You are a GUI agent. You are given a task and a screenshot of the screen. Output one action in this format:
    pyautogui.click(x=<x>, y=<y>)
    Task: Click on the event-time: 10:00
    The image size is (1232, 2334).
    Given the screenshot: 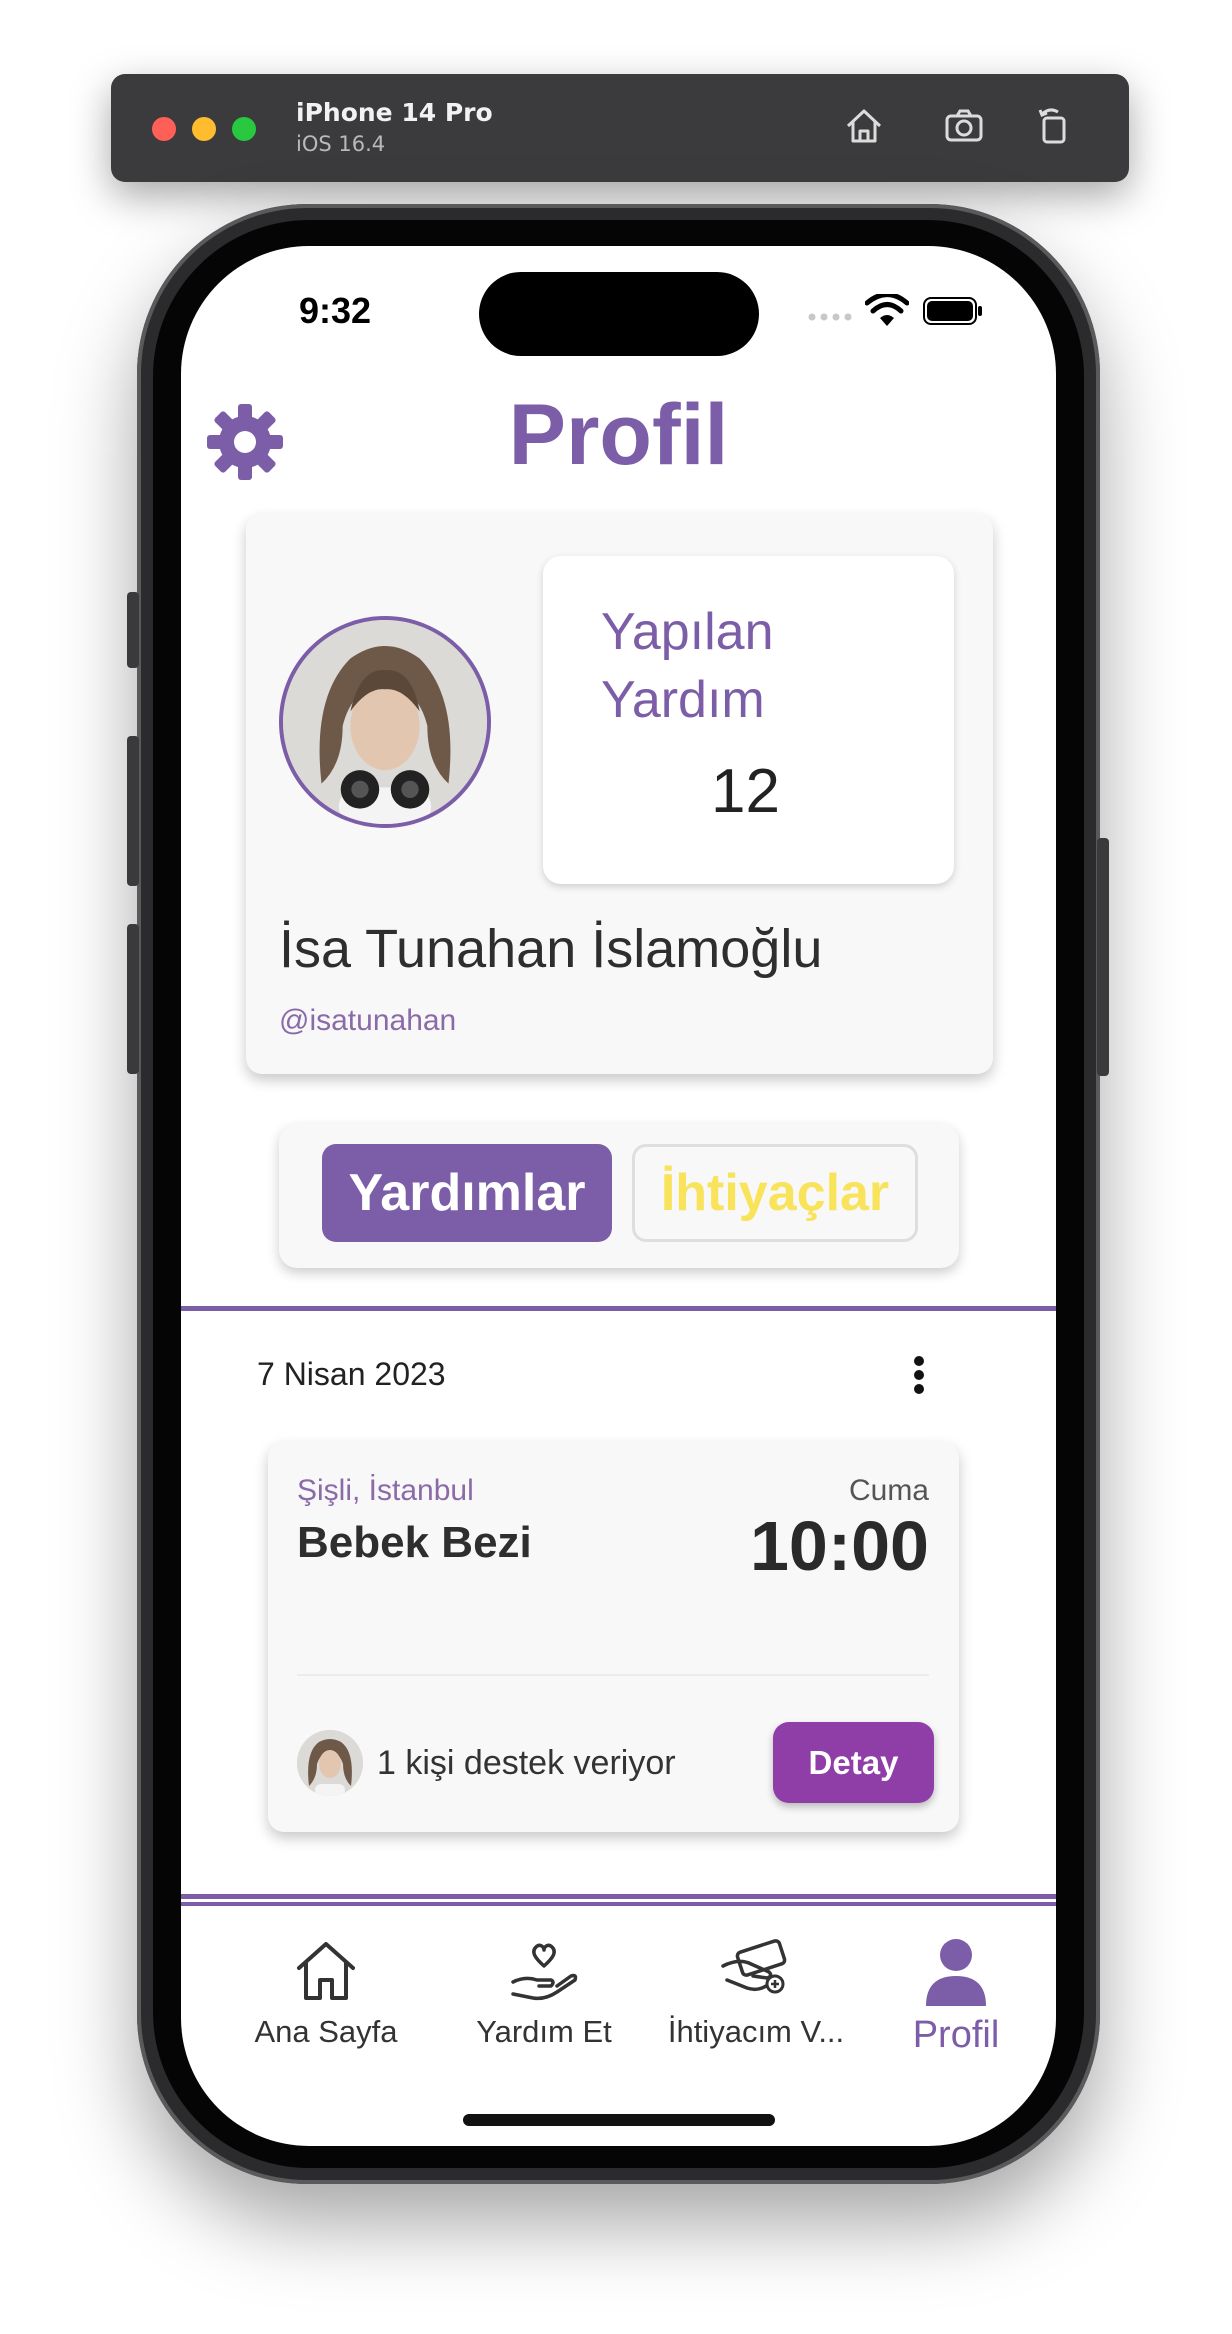 What is the action you would take?
    pyautogui.click(x=839, y=1546)
    